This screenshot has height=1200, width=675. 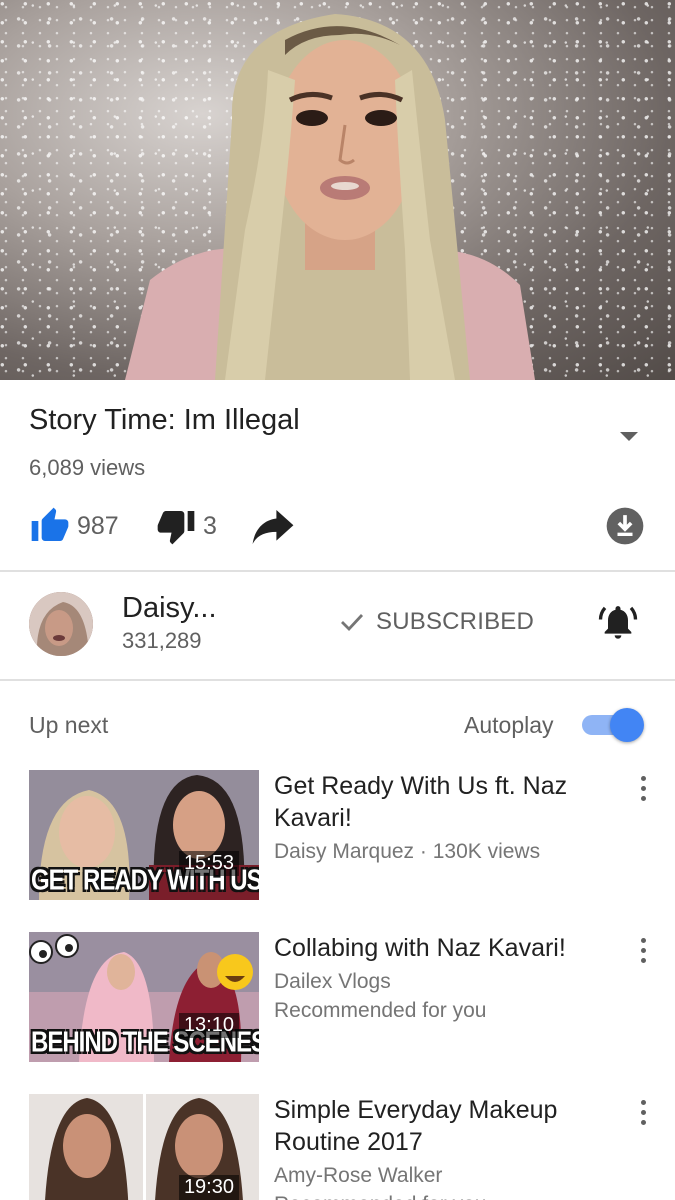 I want to click on notification-bell-button, so click(x=618, y=624).